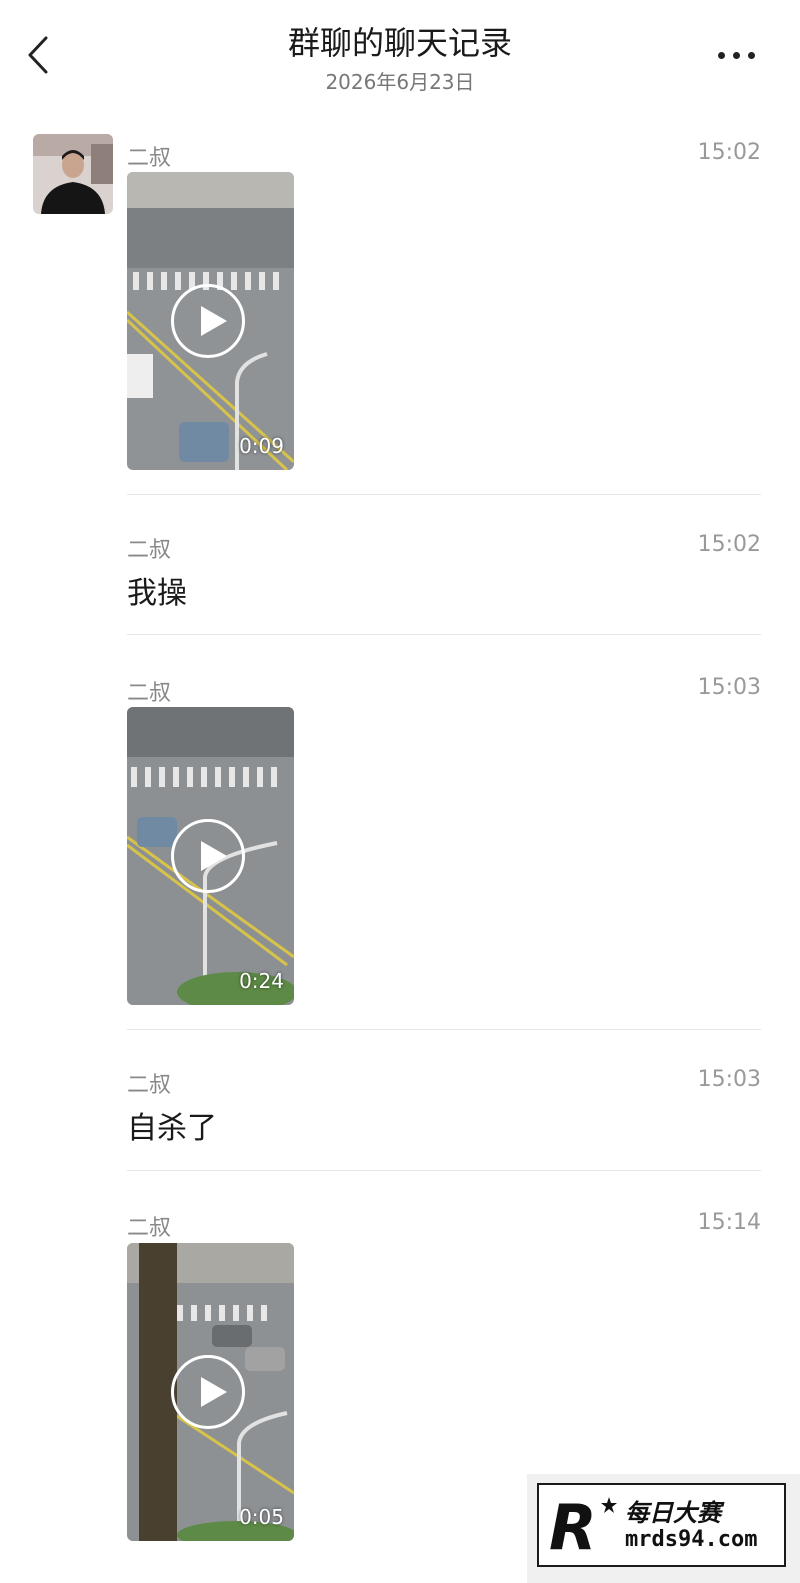 This screenshot has height=1583, width=800. What do you see at coordinates (729, 1222) in the screenshot?
I see `message-time: 15:14` at bounding box center [729, 1222].